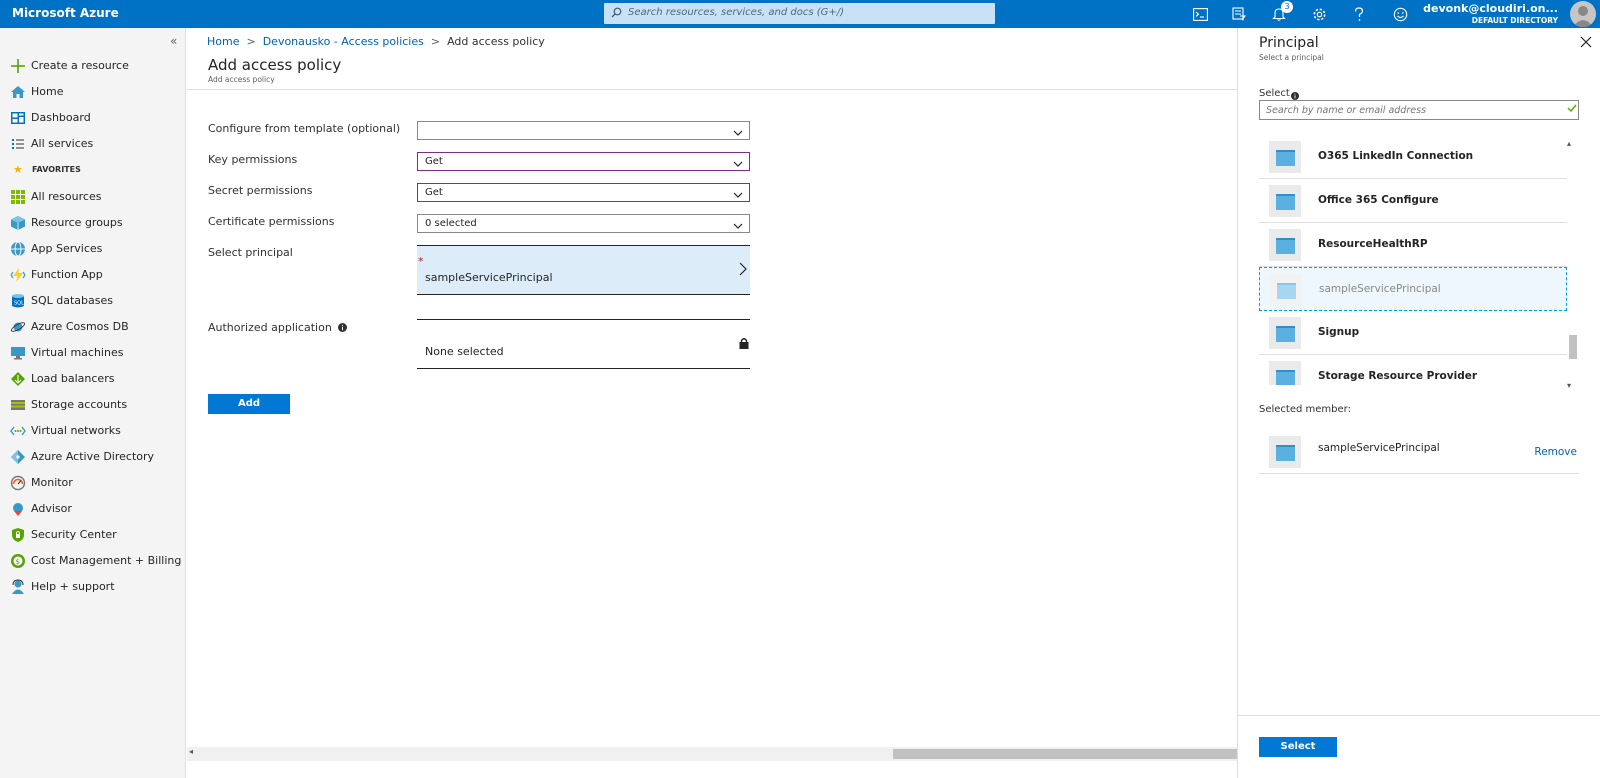  I want to click on sidebar-item-cosmos-db: Azure Cosmos DB, so click(93, 327).